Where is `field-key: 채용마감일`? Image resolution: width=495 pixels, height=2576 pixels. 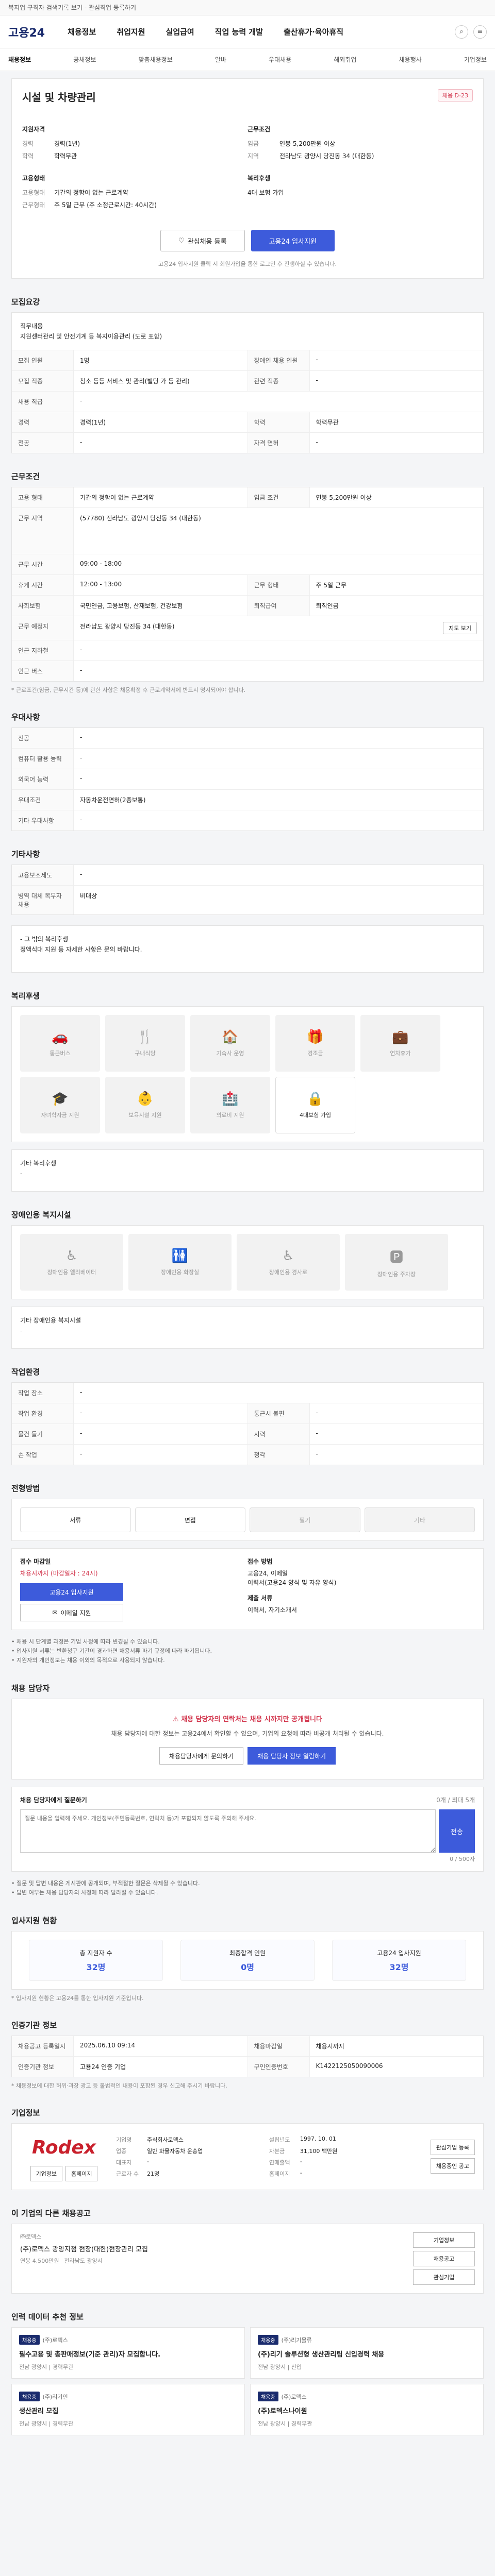
field-key: 채용마감일 is located at coordinates (279, 2046).